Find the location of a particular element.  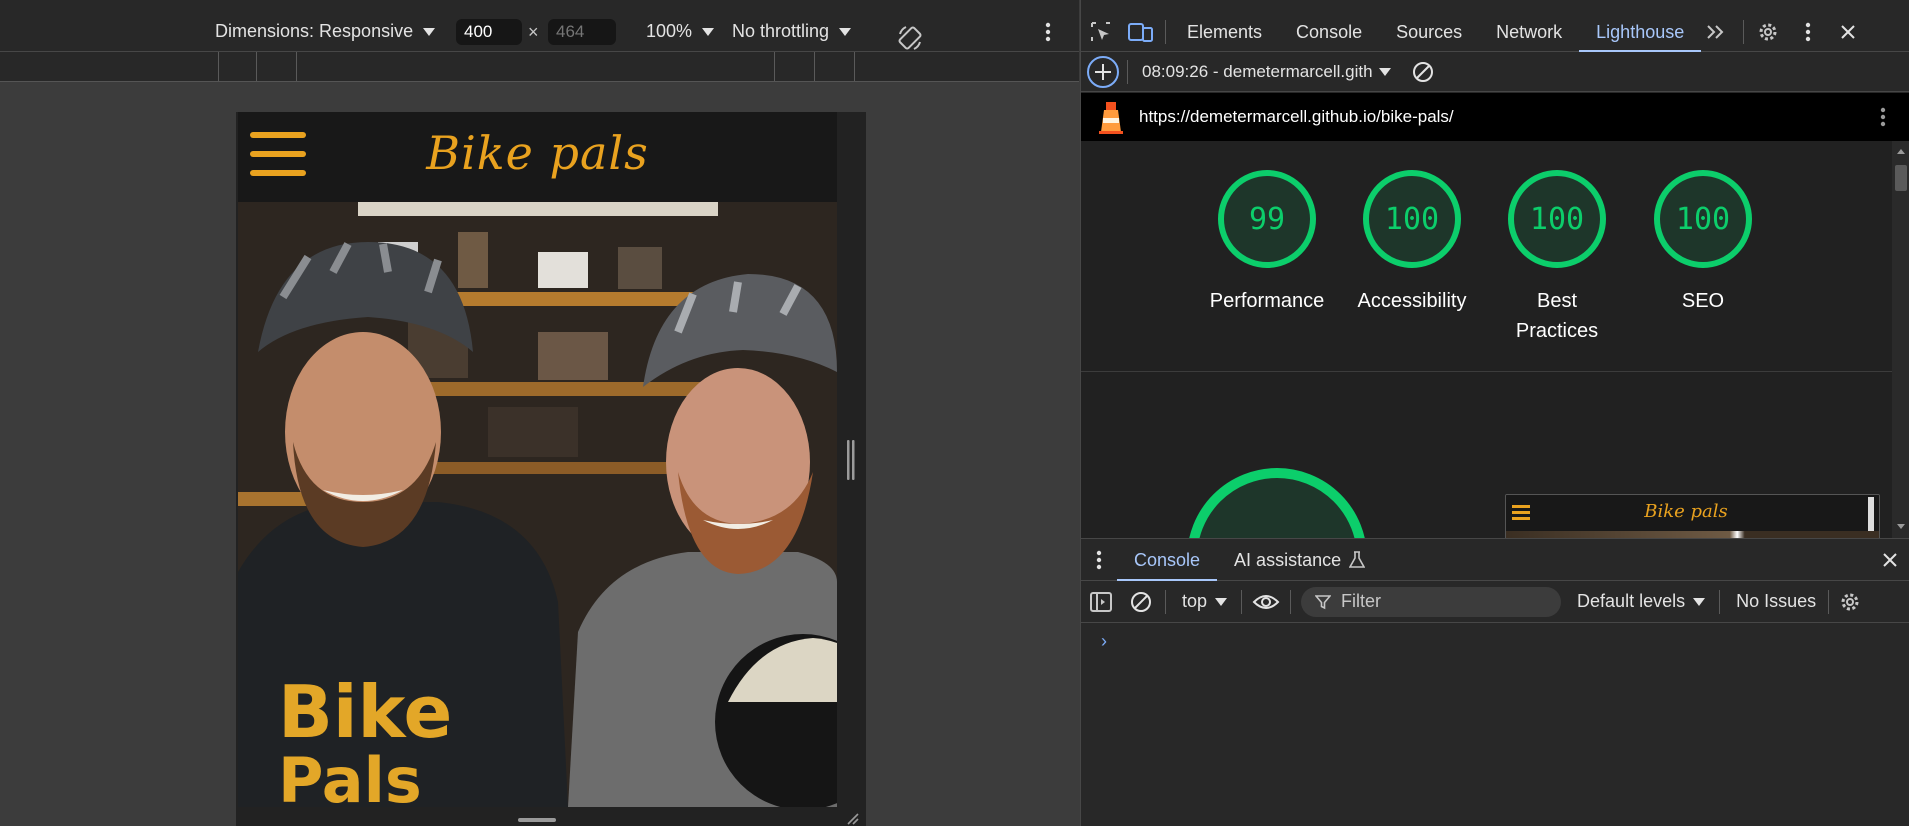

final-screenshot-thumbnail: Bike pals is located at coordinates (1692, 516).